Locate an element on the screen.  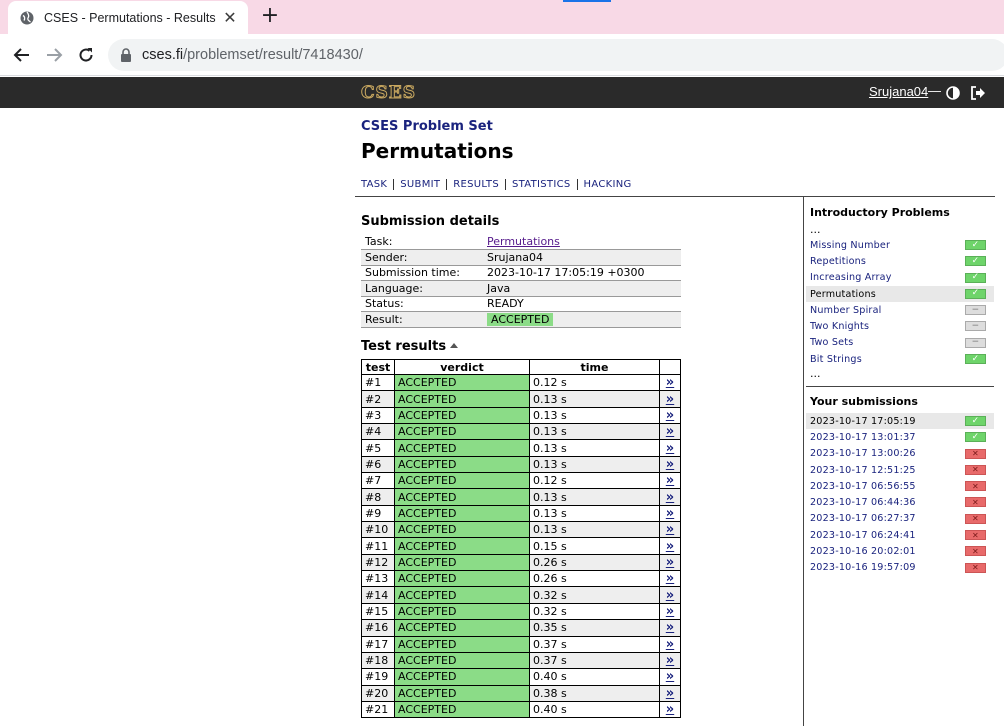
test-number: #8 is located at coordinates (378, 497).